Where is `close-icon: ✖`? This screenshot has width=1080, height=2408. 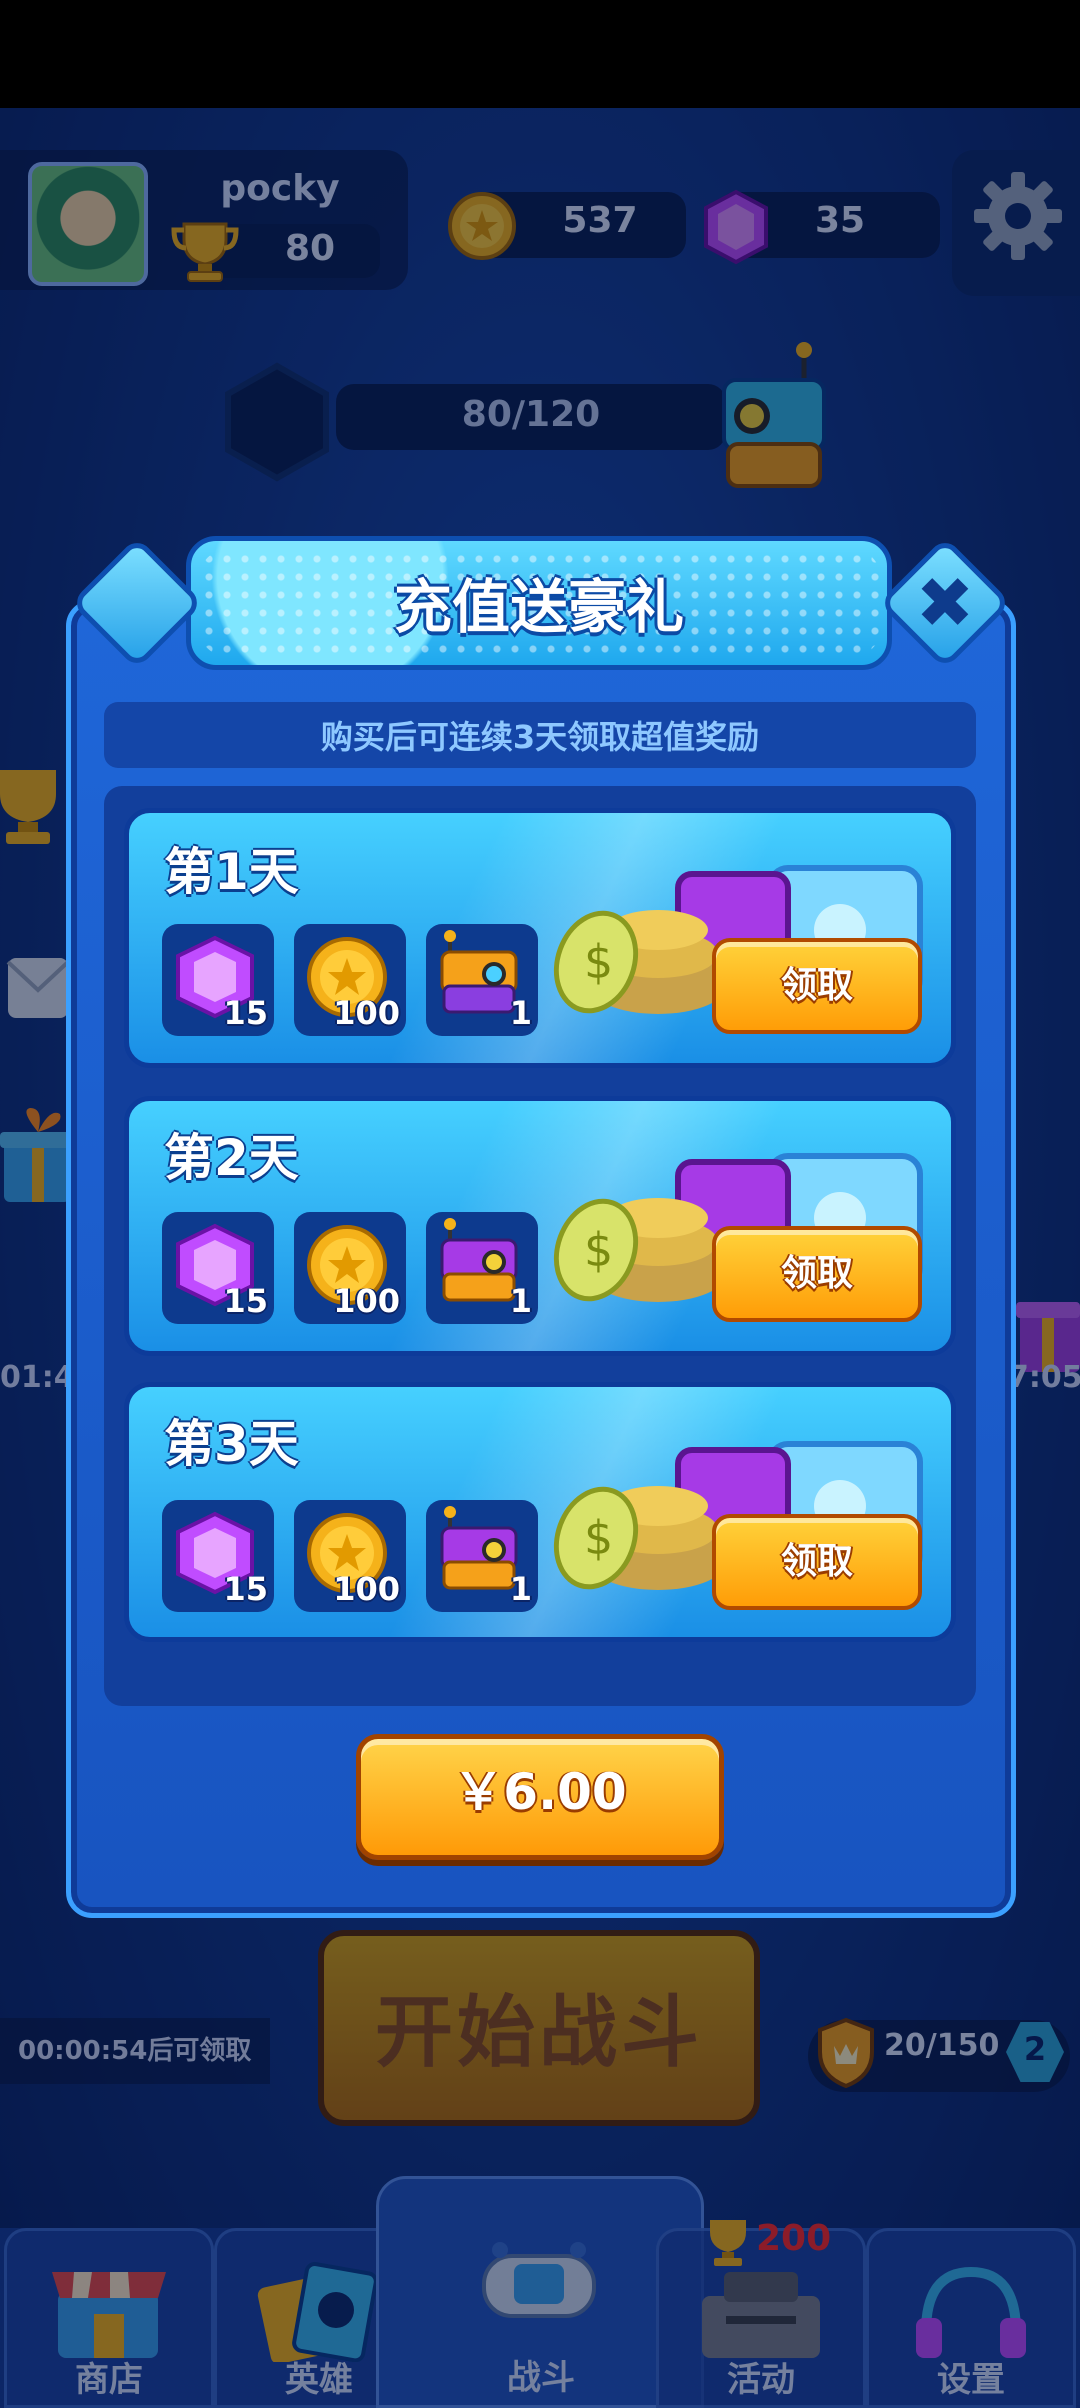 close-icon: ✖ is located at coordinates (945, 603).